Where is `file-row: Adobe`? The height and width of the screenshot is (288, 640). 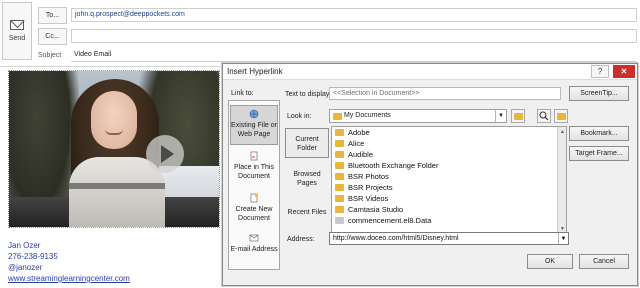
file-row: Adobe is located at coordinates (449, 132).